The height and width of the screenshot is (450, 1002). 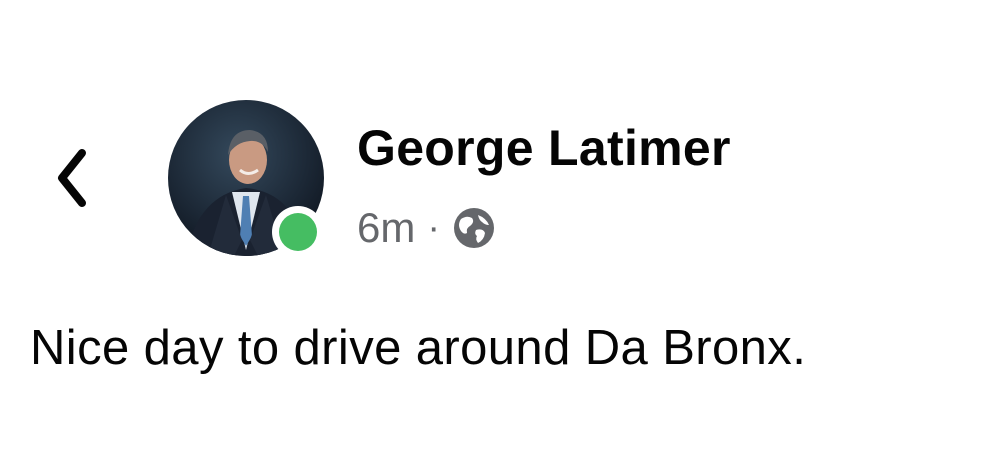 I want to click on online-status-indicator, so click(x=298, y=232).